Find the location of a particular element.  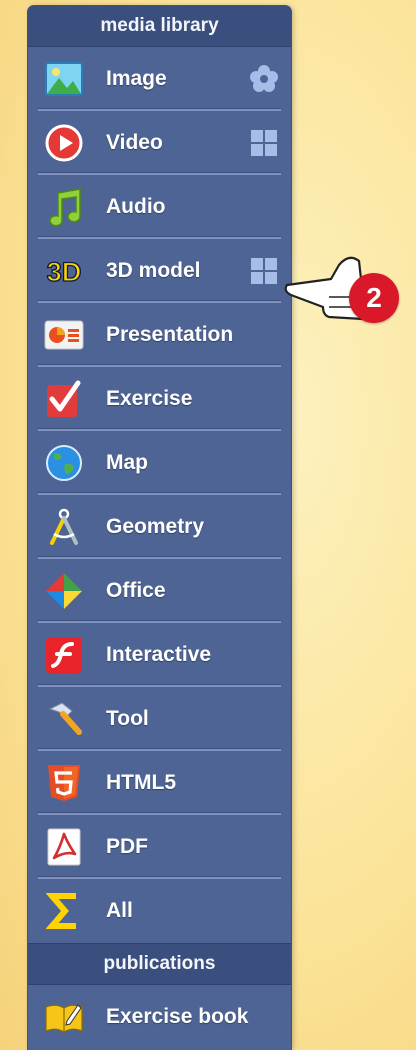

exercise-book-icon is located at coordinates (64, 1017).